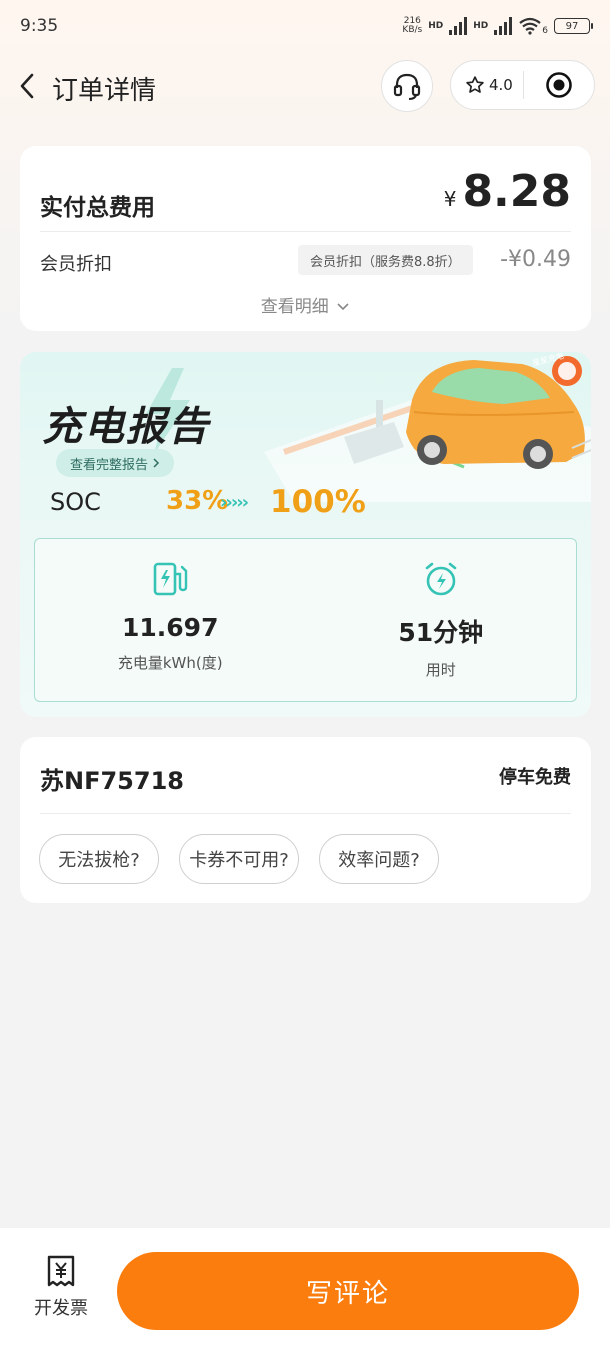  What do you see at coordinates (441, 632) in the screenshot?
I see `duration-value: 51分钟` at bounding box center [441, 632].